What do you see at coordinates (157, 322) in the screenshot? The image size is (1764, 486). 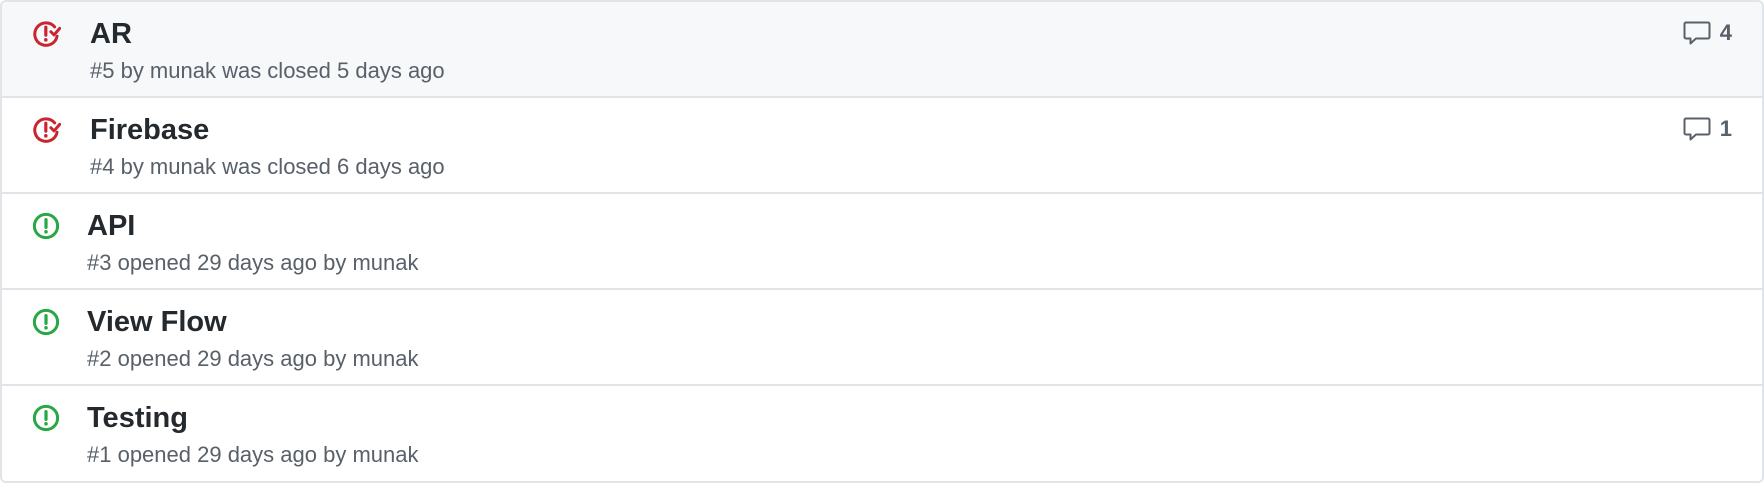 I see `issue-title-link: View Flow` at bounding box center [157, 322].